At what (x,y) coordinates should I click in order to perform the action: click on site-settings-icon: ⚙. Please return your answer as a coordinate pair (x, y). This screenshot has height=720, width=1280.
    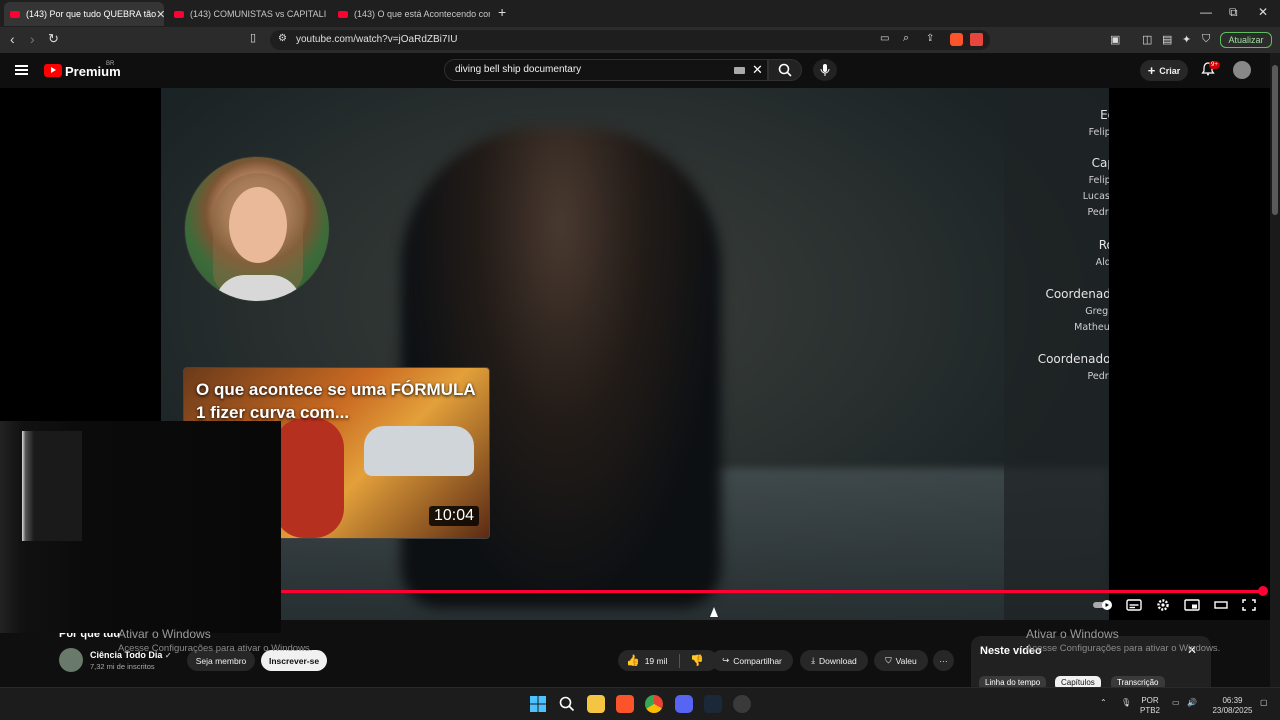
    Looking at the image, I should click on (282, 38).